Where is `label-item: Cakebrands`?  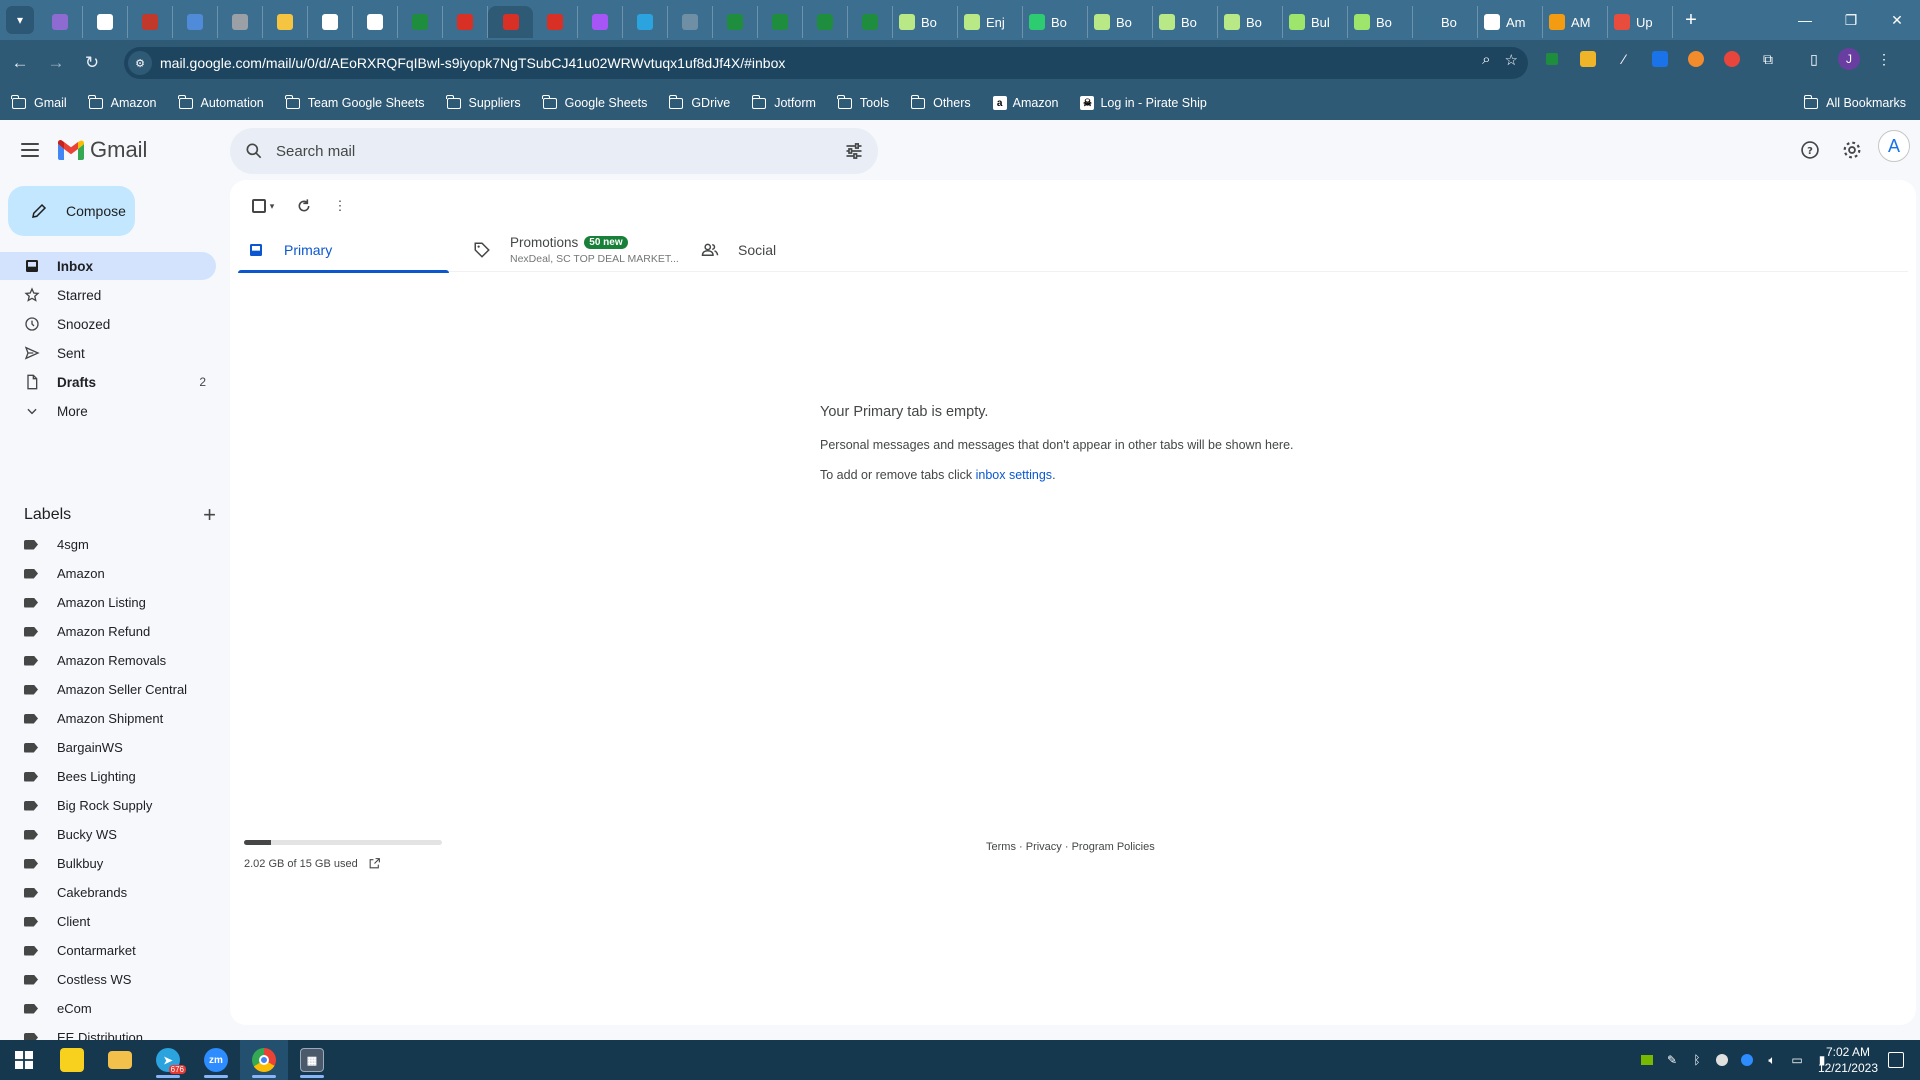 label-item: Cakebrands is located at coordinates (108, 892).